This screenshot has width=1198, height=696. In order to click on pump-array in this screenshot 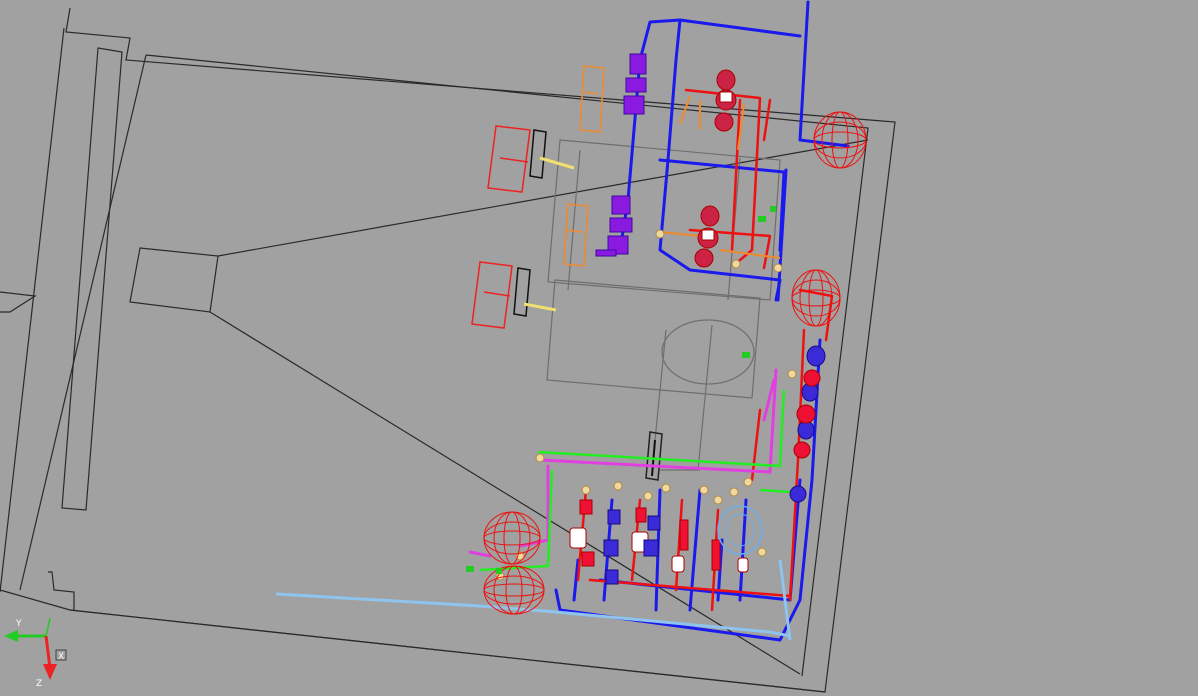, I will do `click(646, 407)`.